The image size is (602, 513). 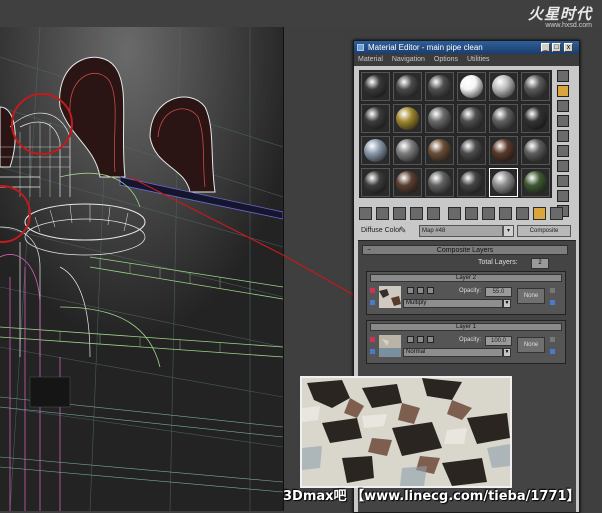 What do you see at coordinates (488, 213) in the screenshot?
I see `material-effects-channel-icon` at bounding box center [488, 213].